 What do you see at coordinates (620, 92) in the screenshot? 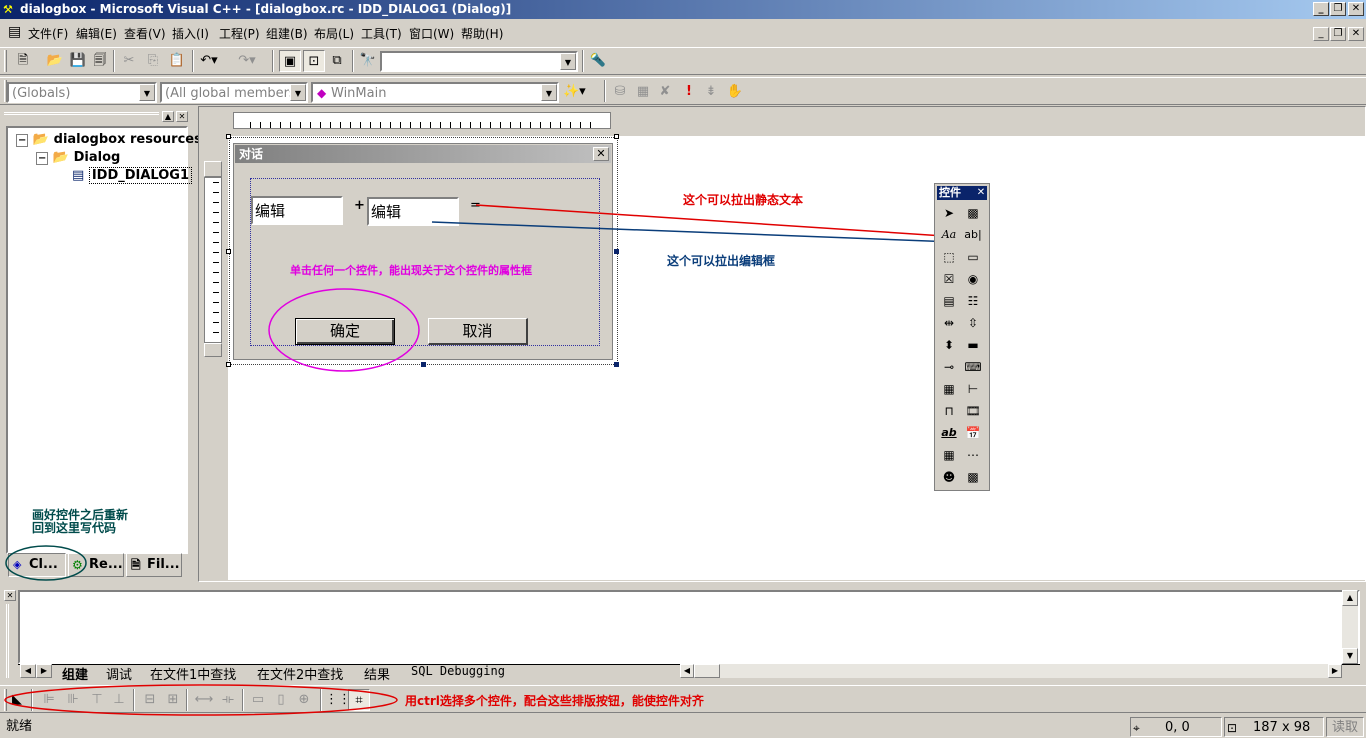
I see `compile-icon: ⛁` at bounding box center [620, 92].